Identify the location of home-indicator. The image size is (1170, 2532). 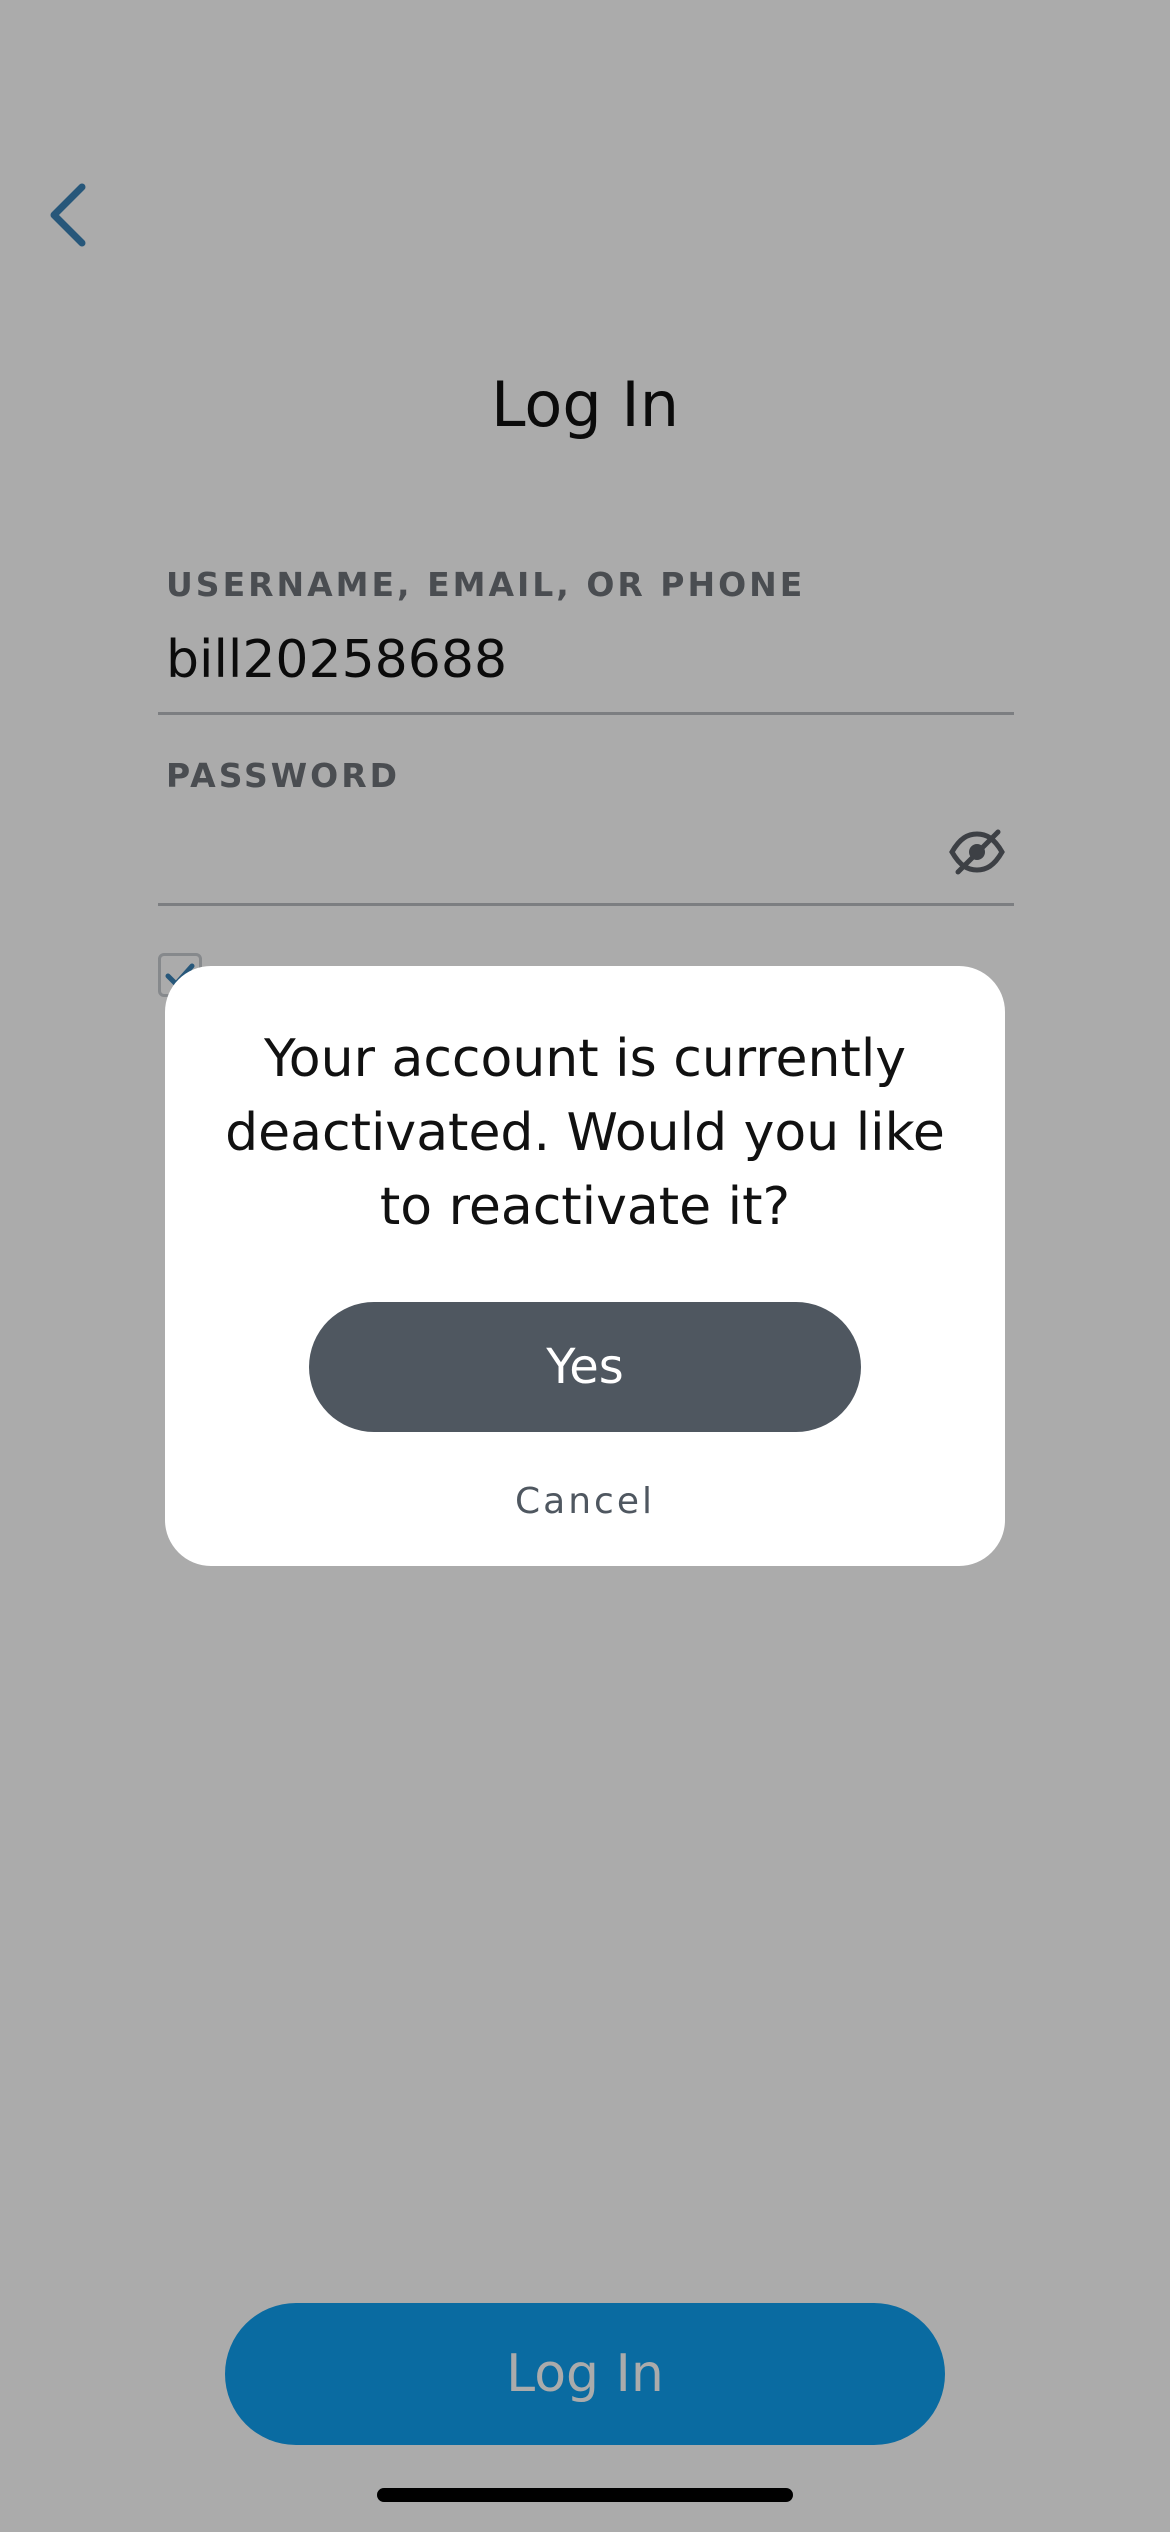
(585, 2495).